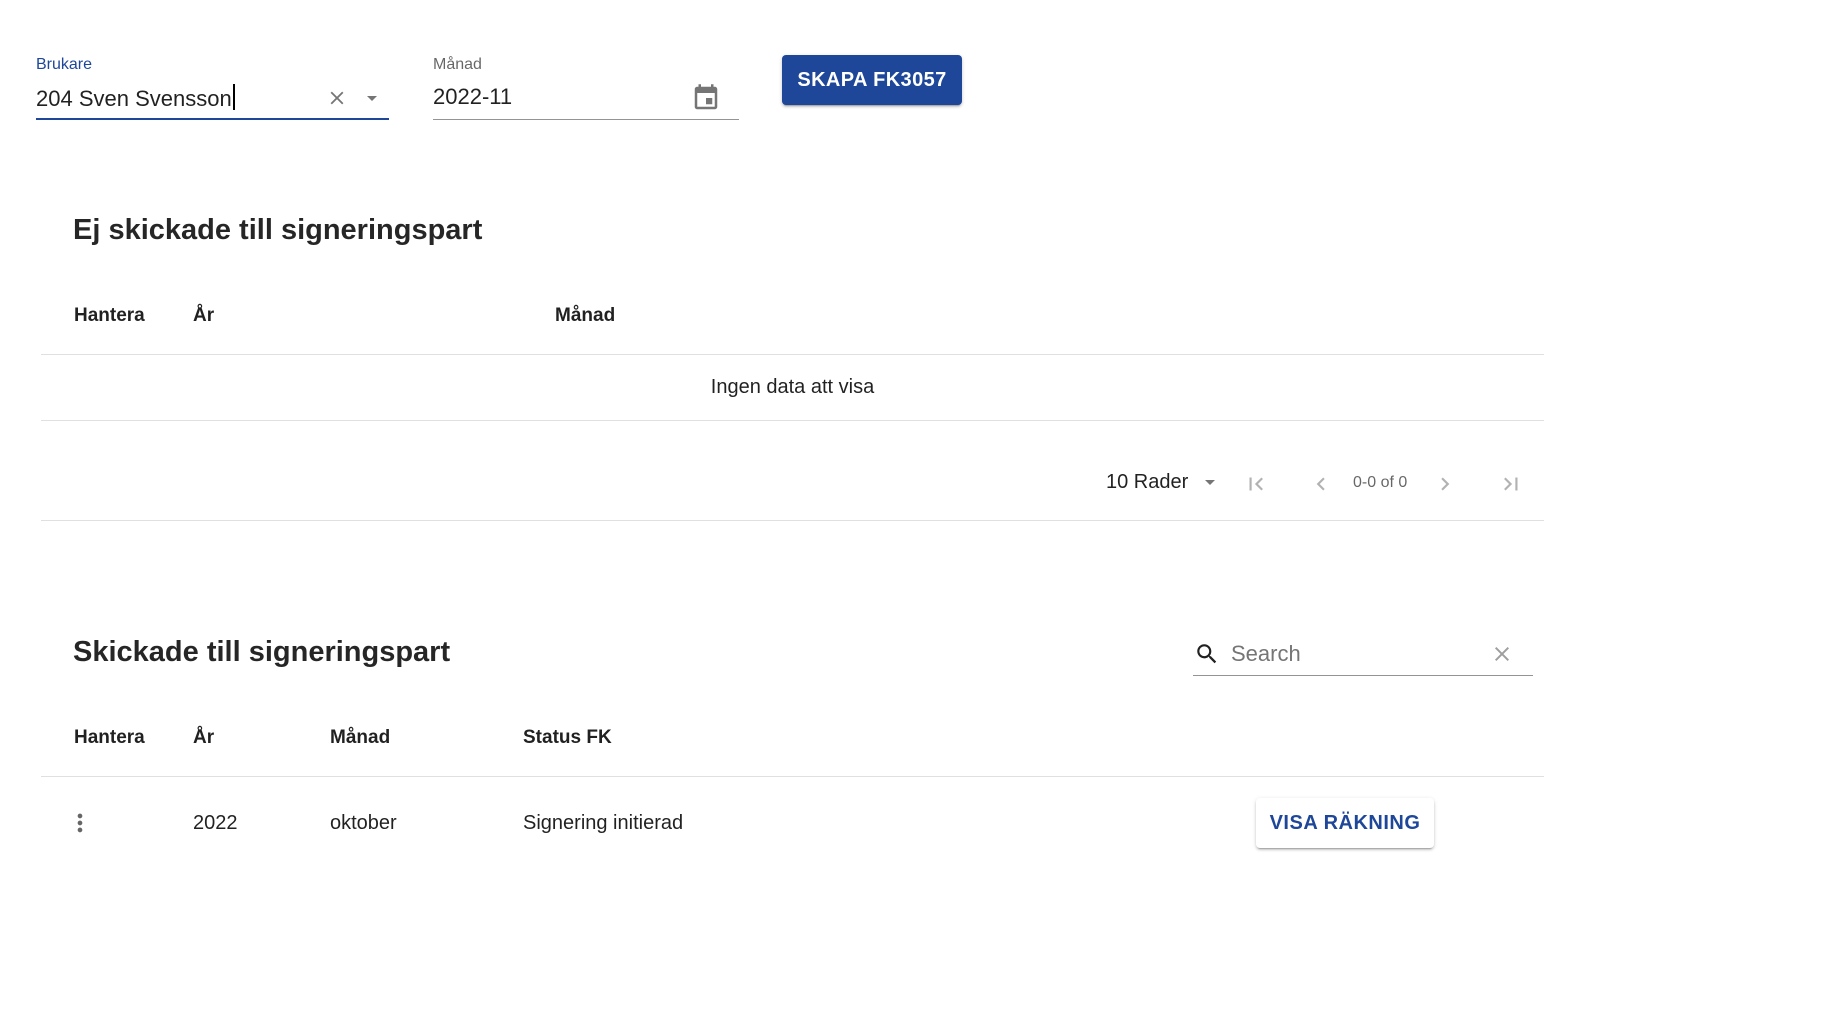  I want to click on table-divider, so click(792, 420).